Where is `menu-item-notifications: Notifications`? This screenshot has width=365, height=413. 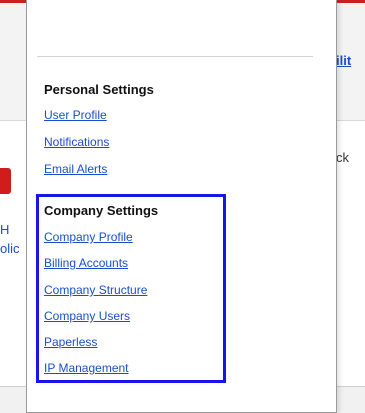 menu-item-notifications: Notifications is located at coordinates (76, 142).